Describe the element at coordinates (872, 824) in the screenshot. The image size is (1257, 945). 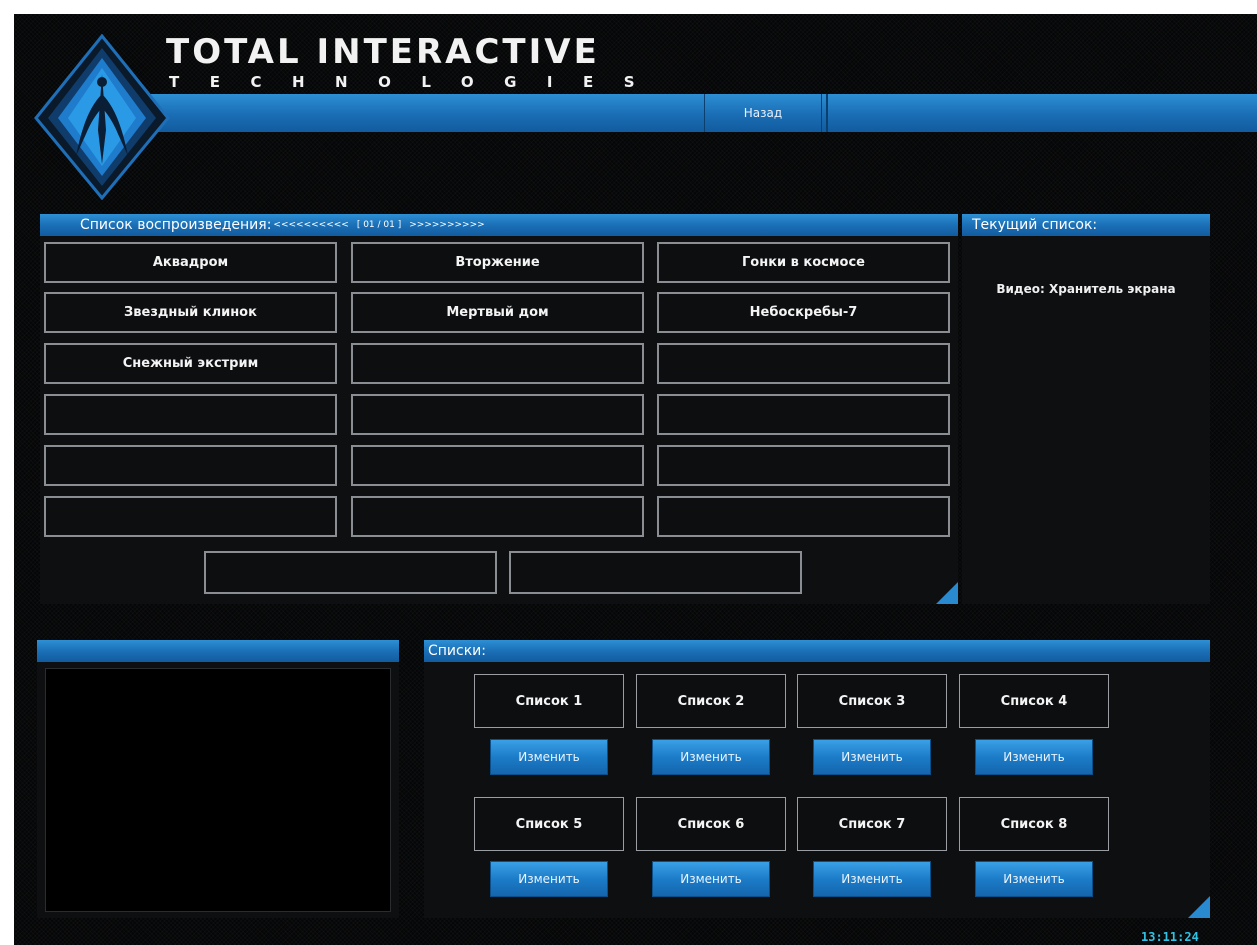
I see `list-button-7: Список 7` at that location.